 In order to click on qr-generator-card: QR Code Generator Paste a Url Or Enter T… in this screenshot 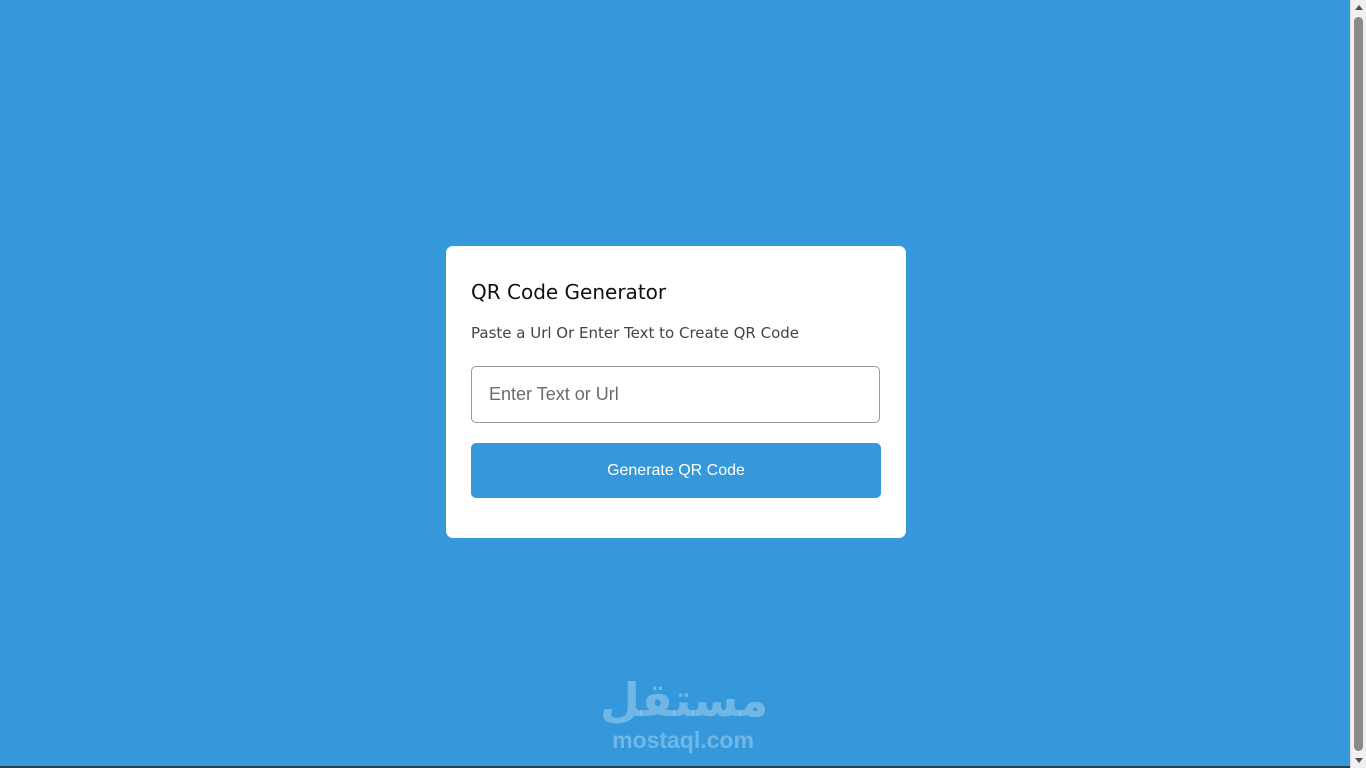, I will do `click(676, 392)`.